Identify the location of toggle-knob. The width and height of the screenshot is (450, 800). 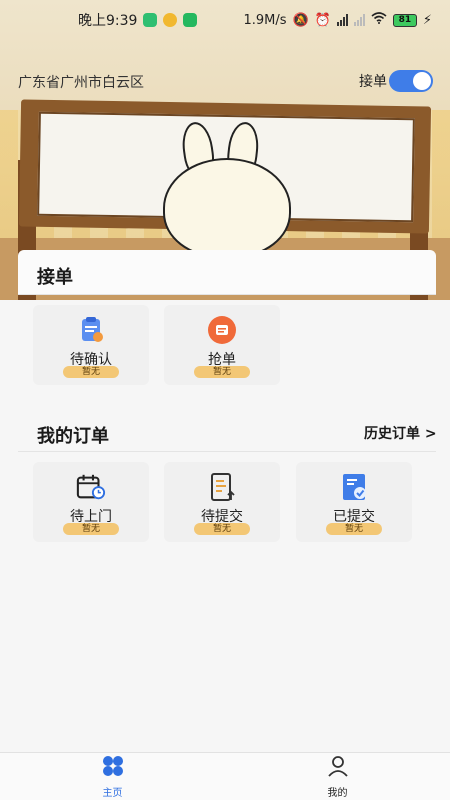
(422, 81).